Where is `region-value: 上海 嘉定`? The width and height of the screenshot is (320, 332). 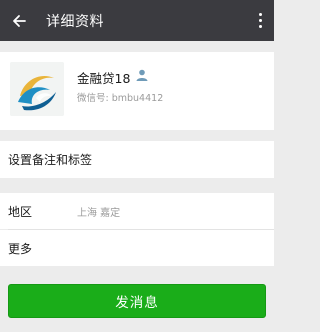
region-value: 上海 嘉定 is located at coordinates (99, 213).